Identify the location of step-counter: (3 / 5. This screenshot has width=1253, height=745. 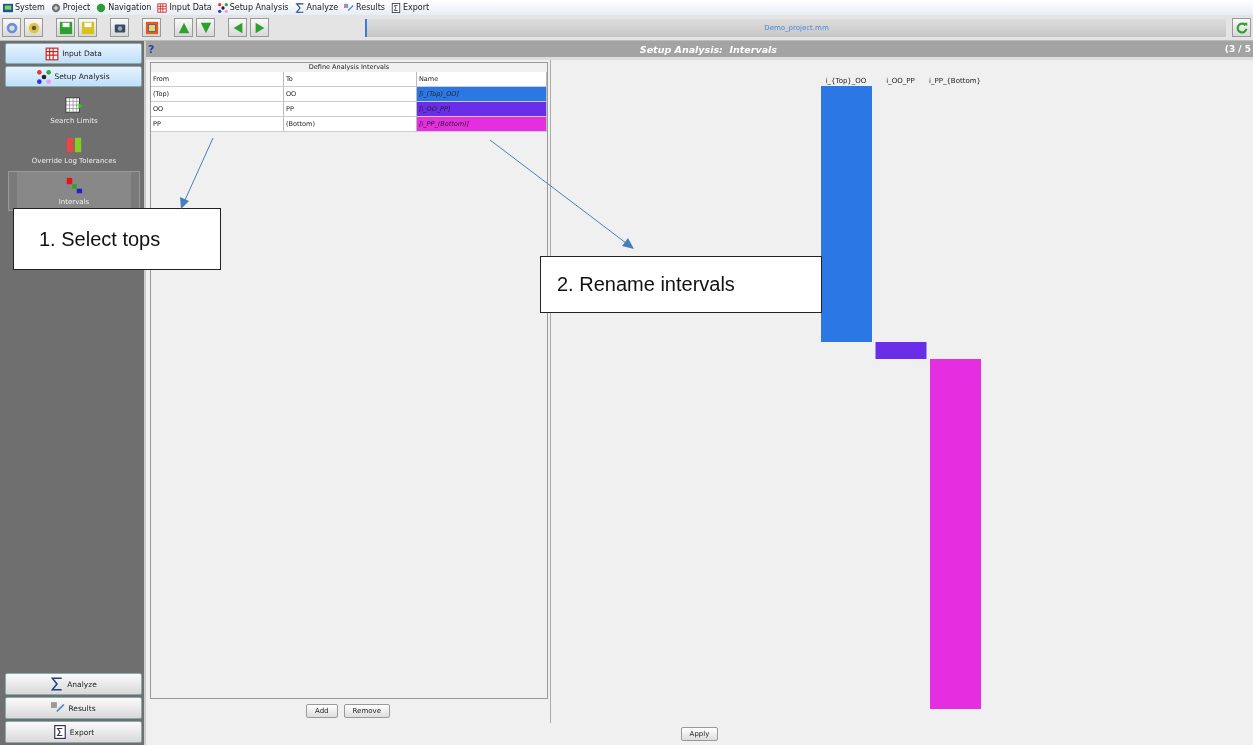
(1237, 49).